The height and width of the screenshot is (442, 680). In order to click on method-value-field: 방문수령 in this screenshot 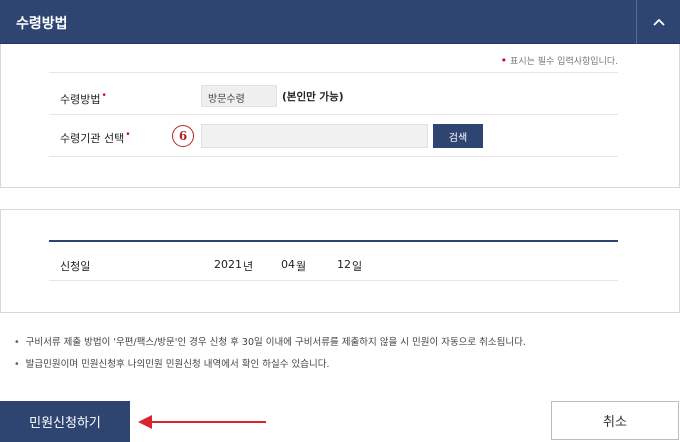, I will do `click(239, 96)`.